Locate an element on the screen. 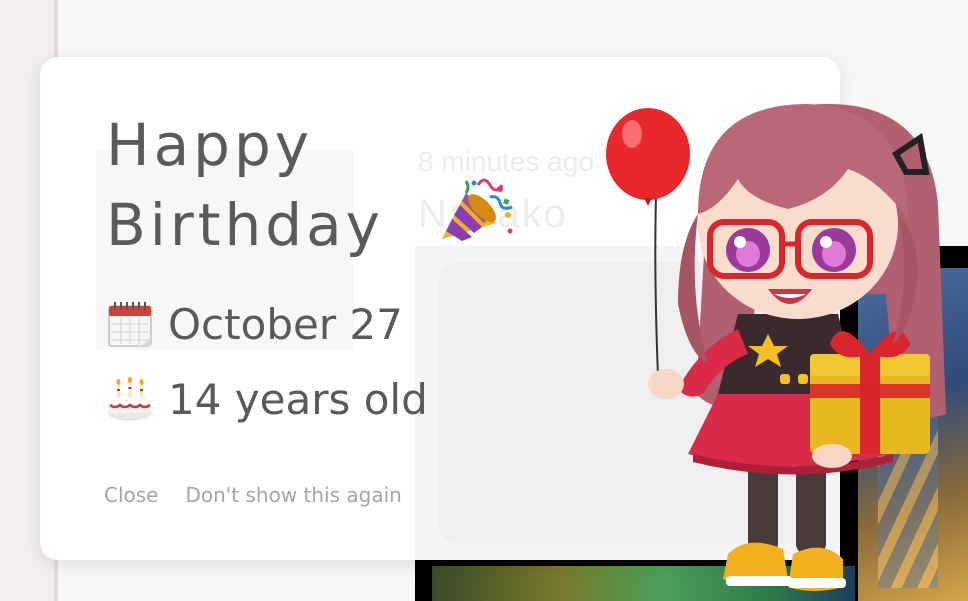 The width and height of the screenshot is (968, 601). age-text: 14 years old is located at coordinates (298, 399).